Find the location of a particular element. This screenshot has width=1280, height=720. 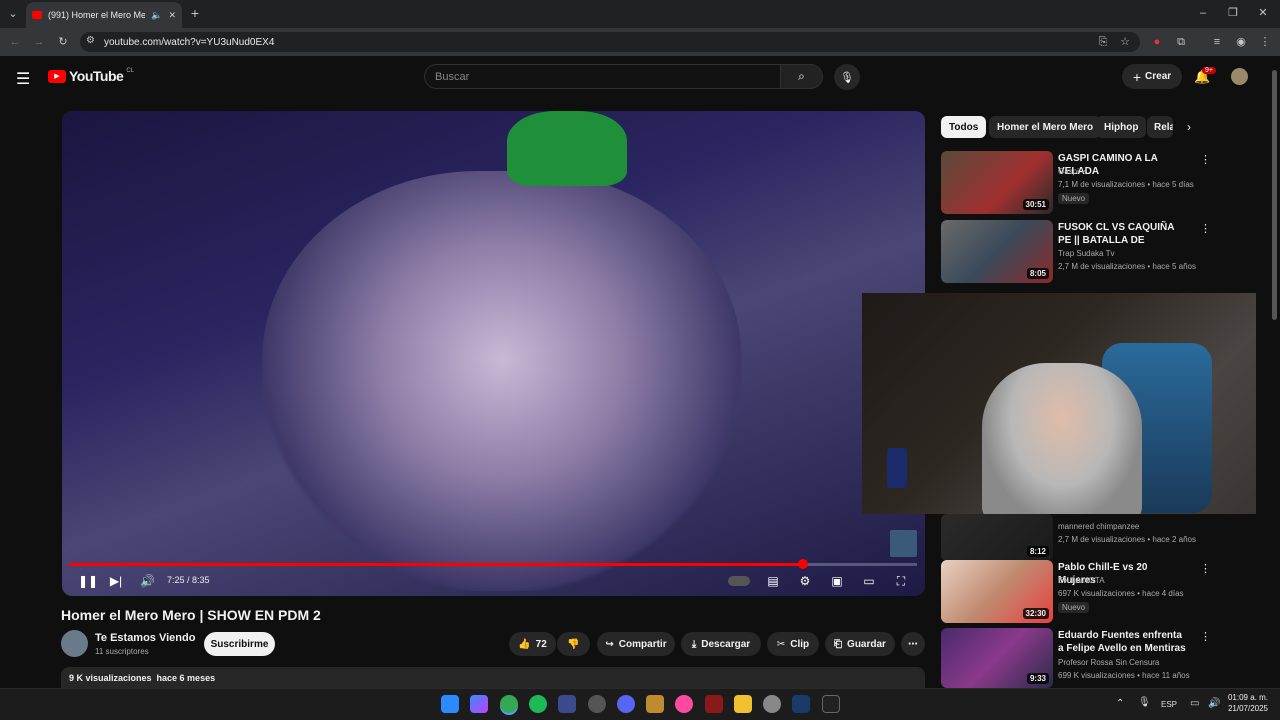

seek-bar is located at coordinates (493, 564).